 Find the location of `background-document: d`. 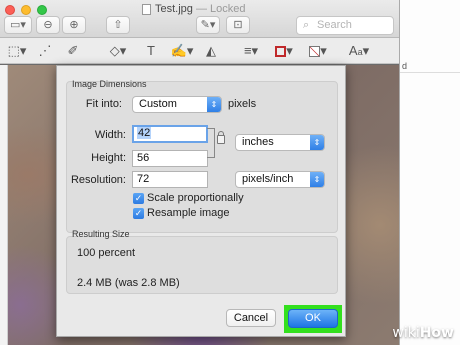

background-document: d is located at coordinates (429, 172).